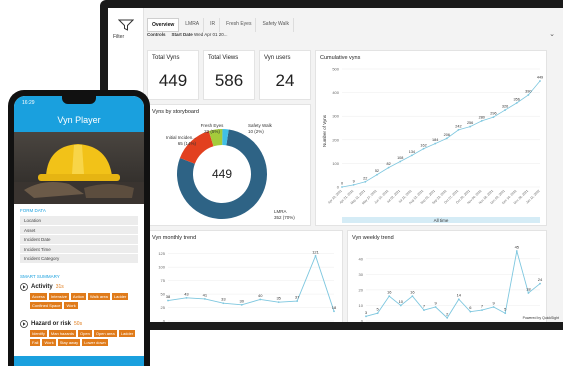 This screenshot has width=563, height=366. What do you see at coordinates (251, 283) in the screenshot?
I see `series-line` at bounding box center [251, 283].